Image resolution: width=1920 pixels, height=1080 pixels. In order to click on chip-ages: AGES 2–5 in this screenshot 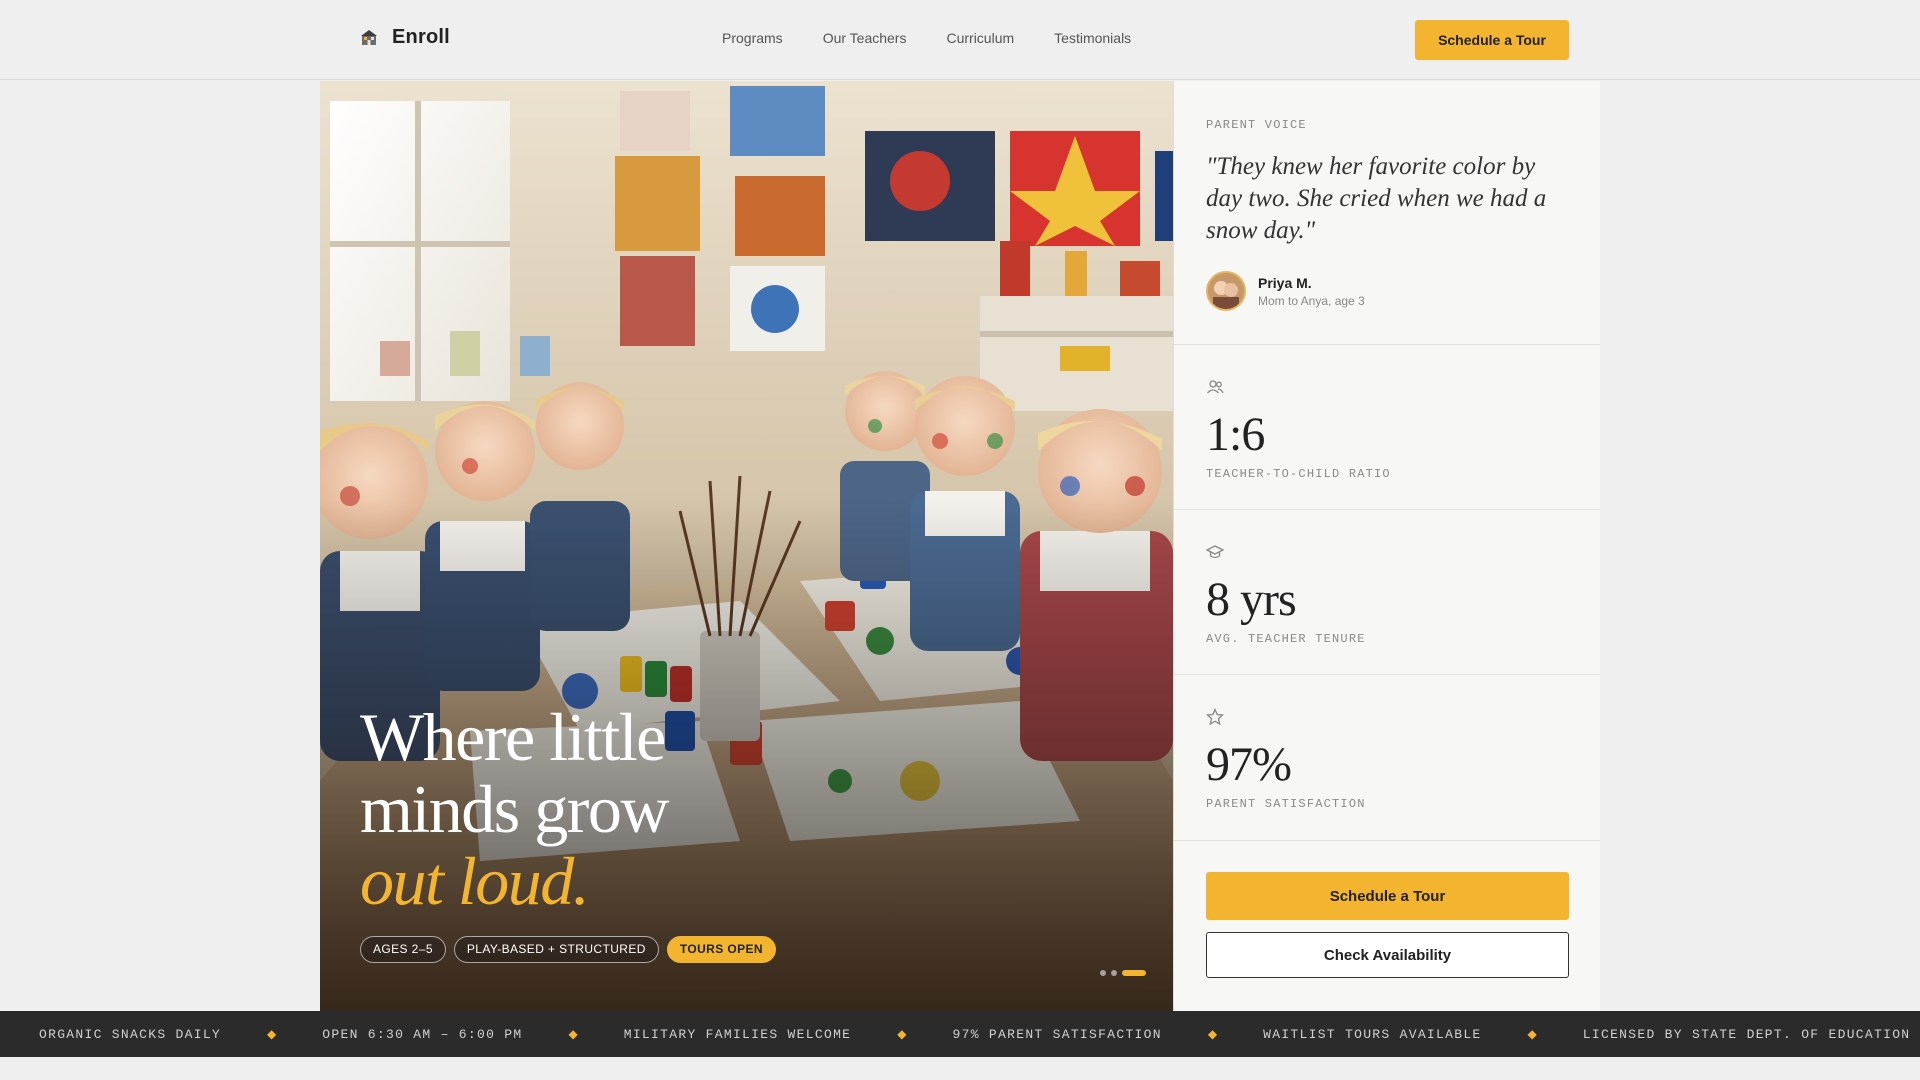, I will do `click(403, 949)`.